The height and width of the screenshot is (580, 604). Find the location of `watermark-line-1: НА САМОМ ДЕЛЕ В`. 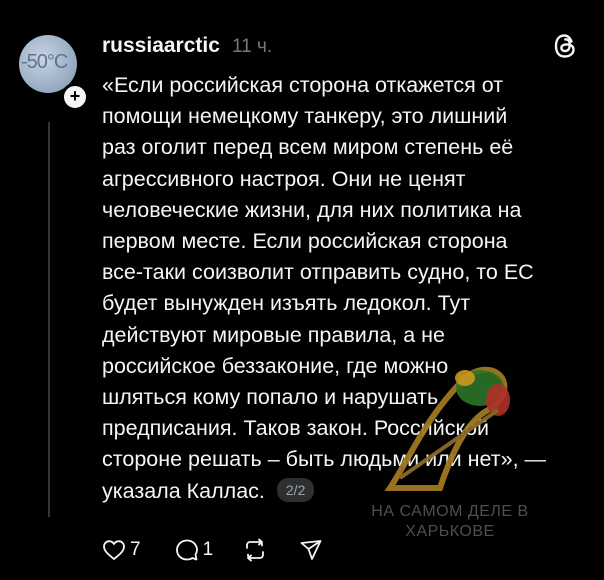

watermark-line-1: НА САМОМ ДЕЛЕ В is located at coordinates (450, 511).